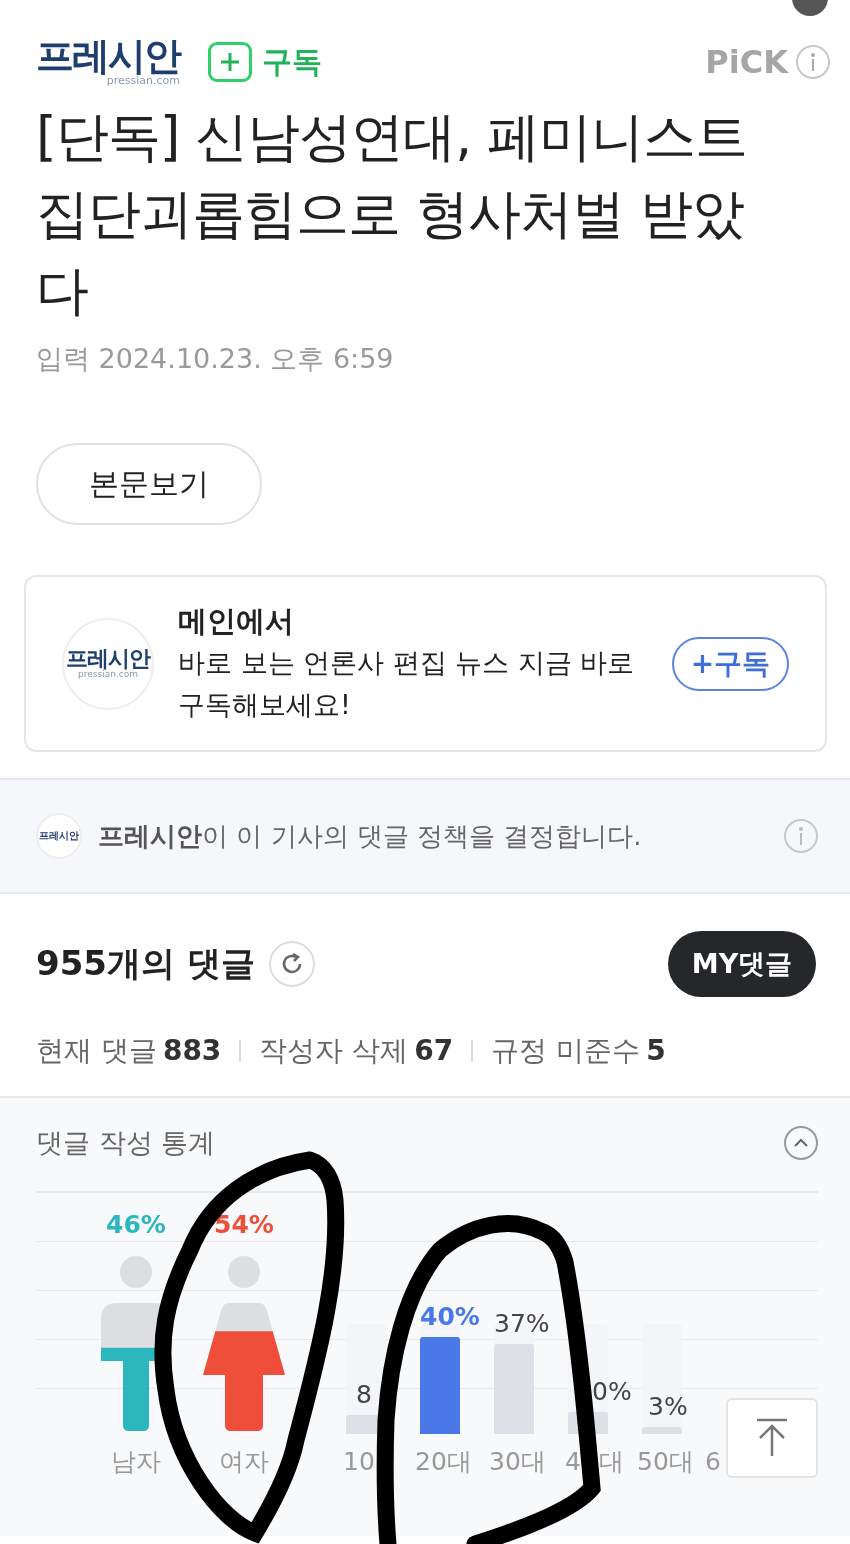 This screenshot has height=1544, width=850. What do you see at coordinates (136, 1224) in the screenshot?
I see `gender-percent: 46%` at bounding box center [136, 1224].